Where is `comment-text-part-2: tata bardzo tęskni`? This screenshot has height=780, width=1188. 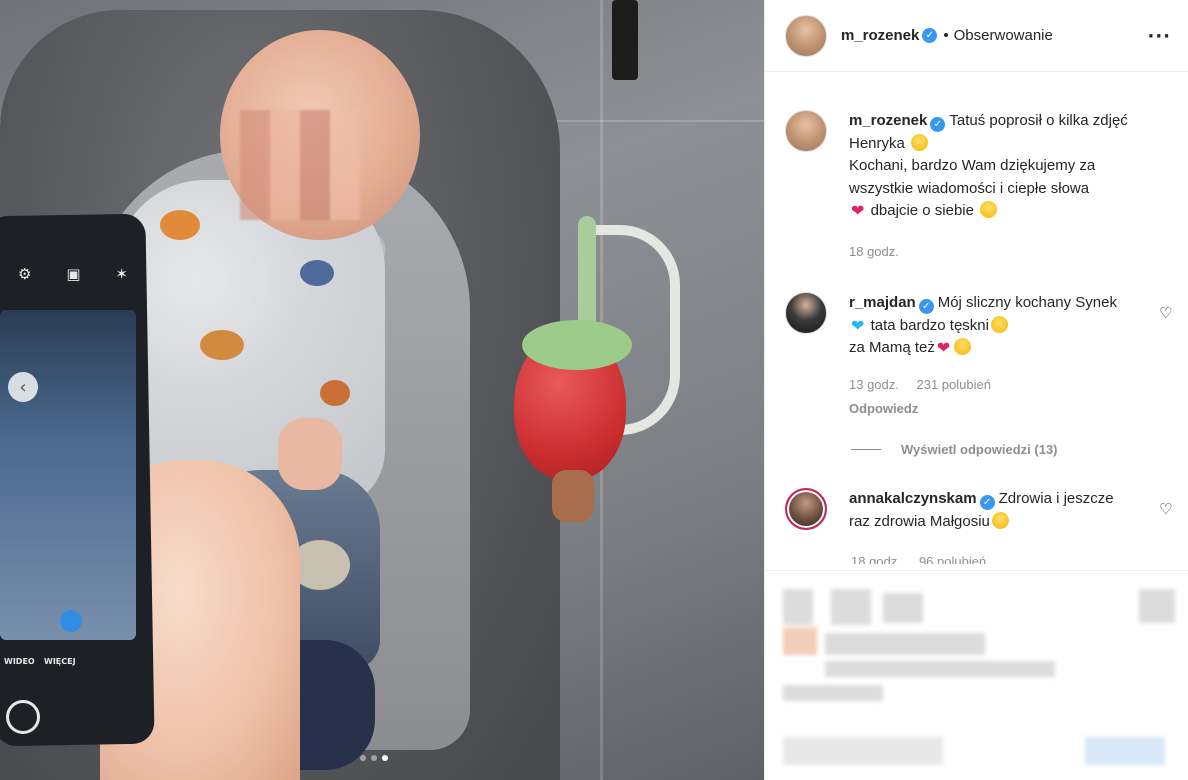
comment-text-part-2: tata bardzo tęskni is located at coordinates (929, 325).